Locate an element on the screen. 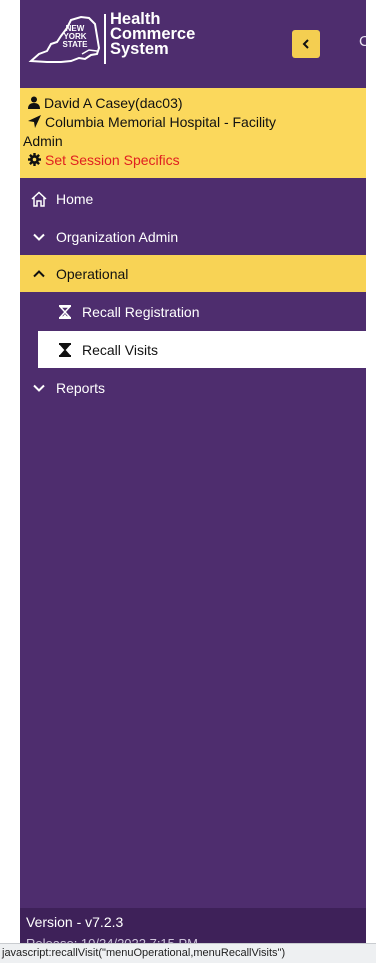 The image size is (376, 963). nav-recall-visits: Recall Visits is located at coordinates (202, 349).